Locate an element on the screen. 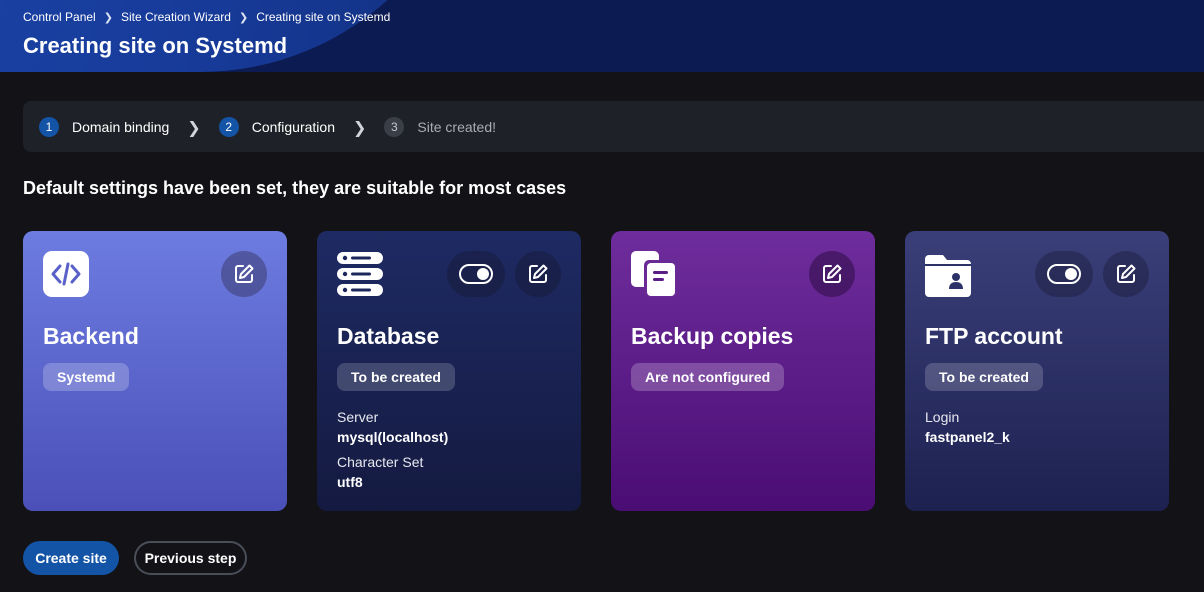  edit-backend-button is located at coordinates (244, 274).